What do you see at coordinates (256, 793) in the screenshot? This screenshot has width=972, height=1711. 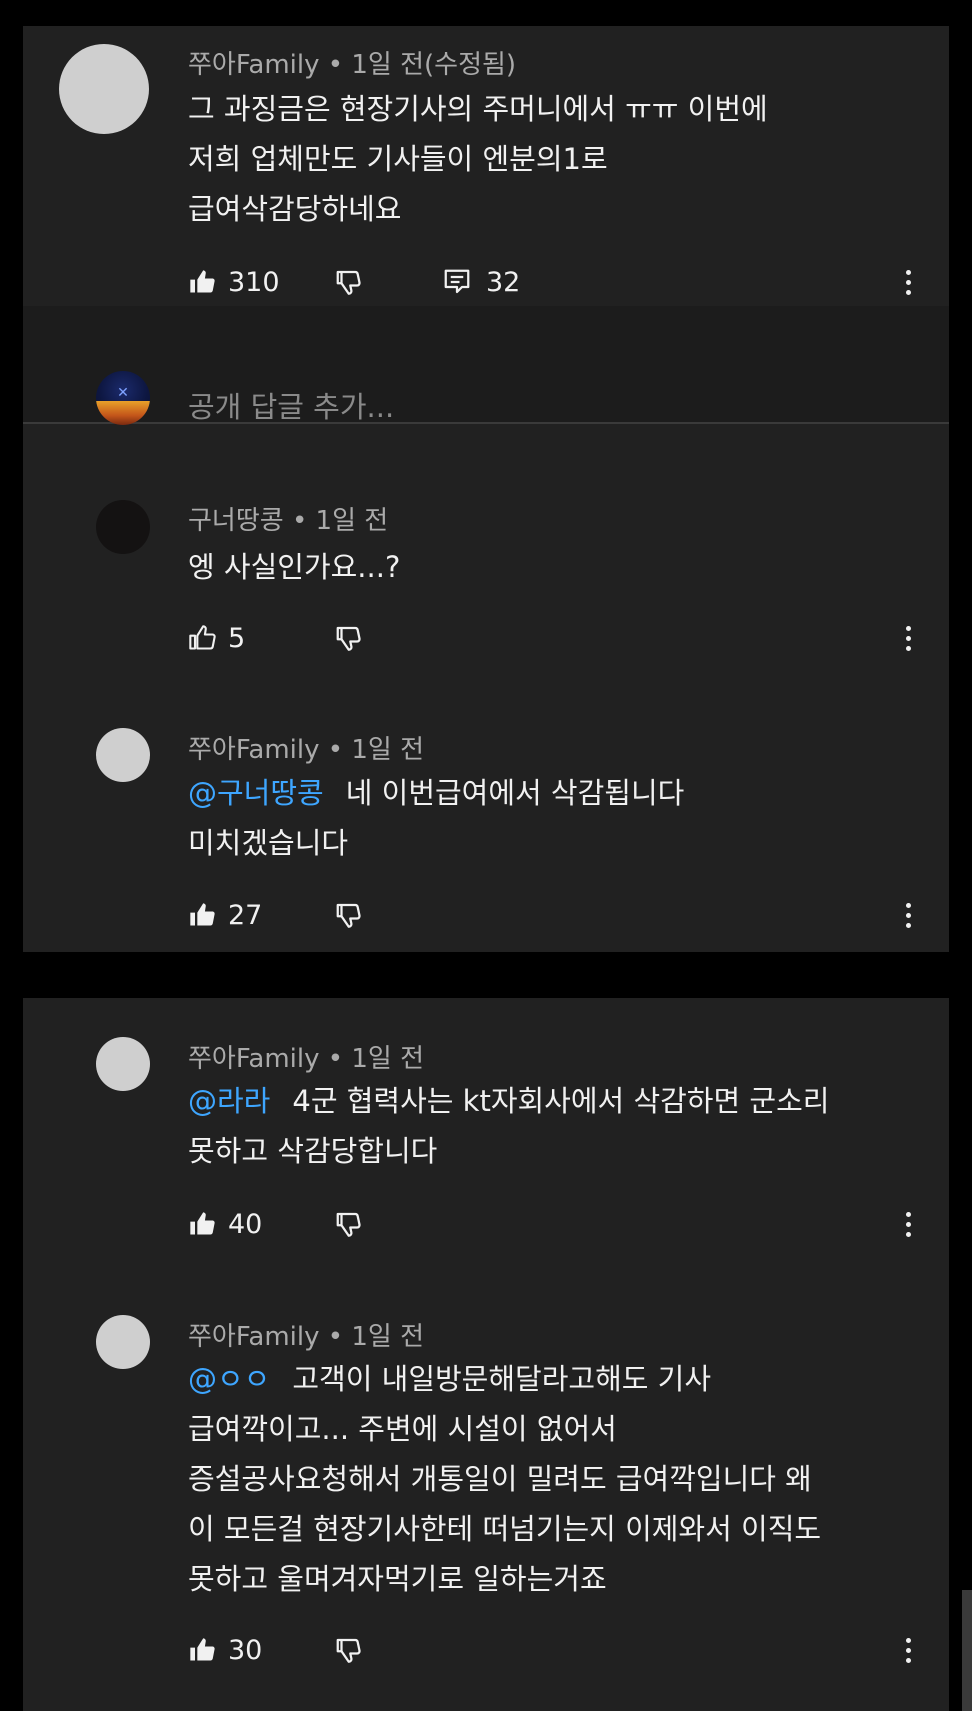 I see `mention-link: @구너땅콩` at bounding box center [256, 793].